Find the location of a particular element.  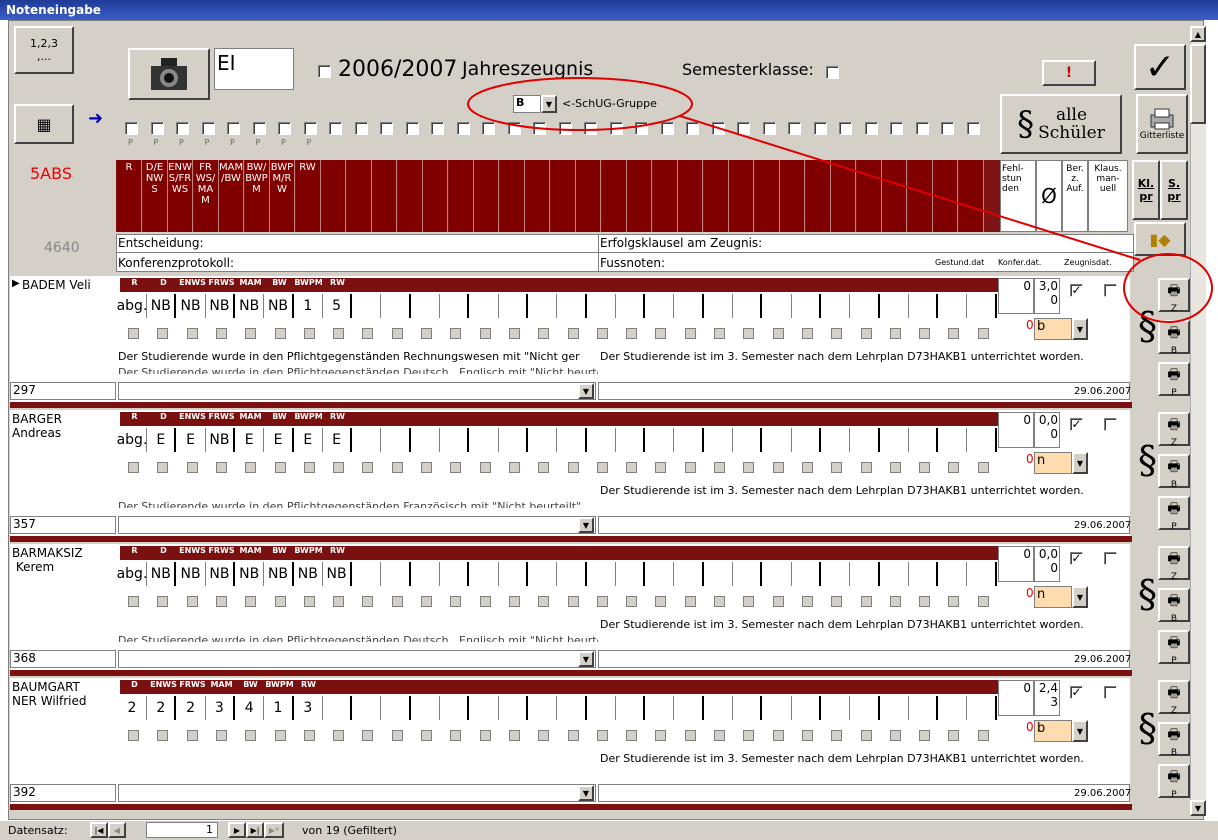

annotation-ellipse-group is located at coordinates (580, 104).